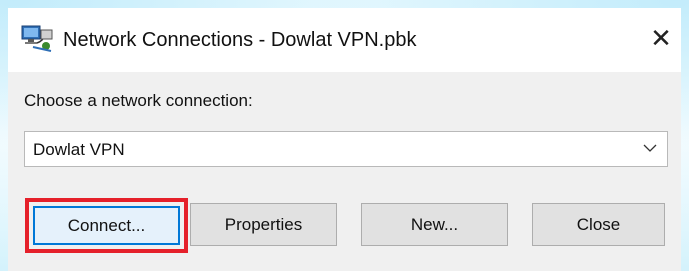  Describe the element at coordinates (263, 224) in the screenshot. I see `properties-button: Properties` at that location.